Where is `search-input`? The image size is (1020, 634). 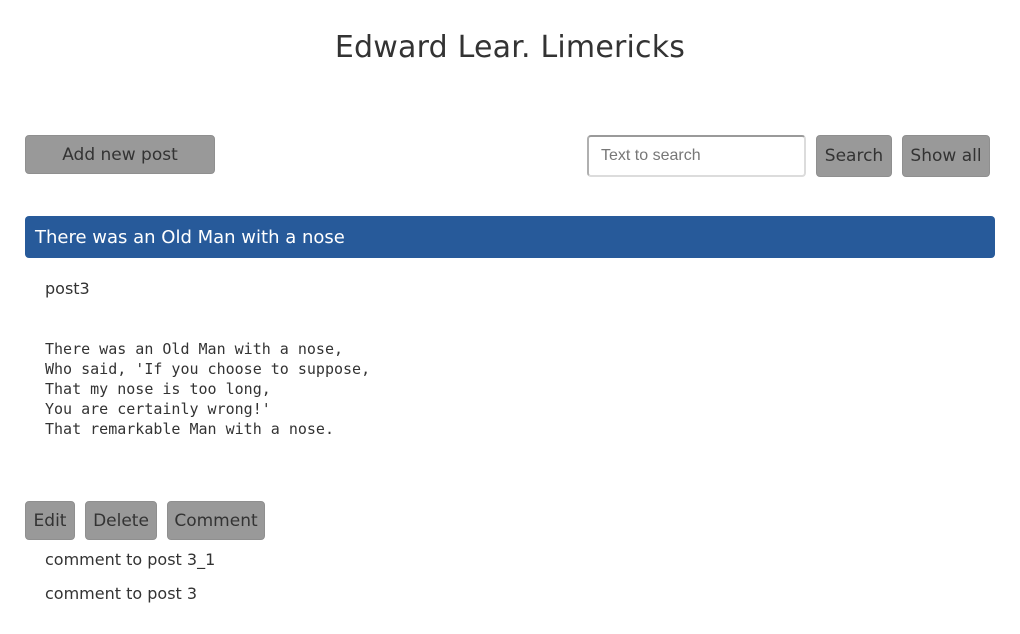
search-input is located at coordinates (696, 156).